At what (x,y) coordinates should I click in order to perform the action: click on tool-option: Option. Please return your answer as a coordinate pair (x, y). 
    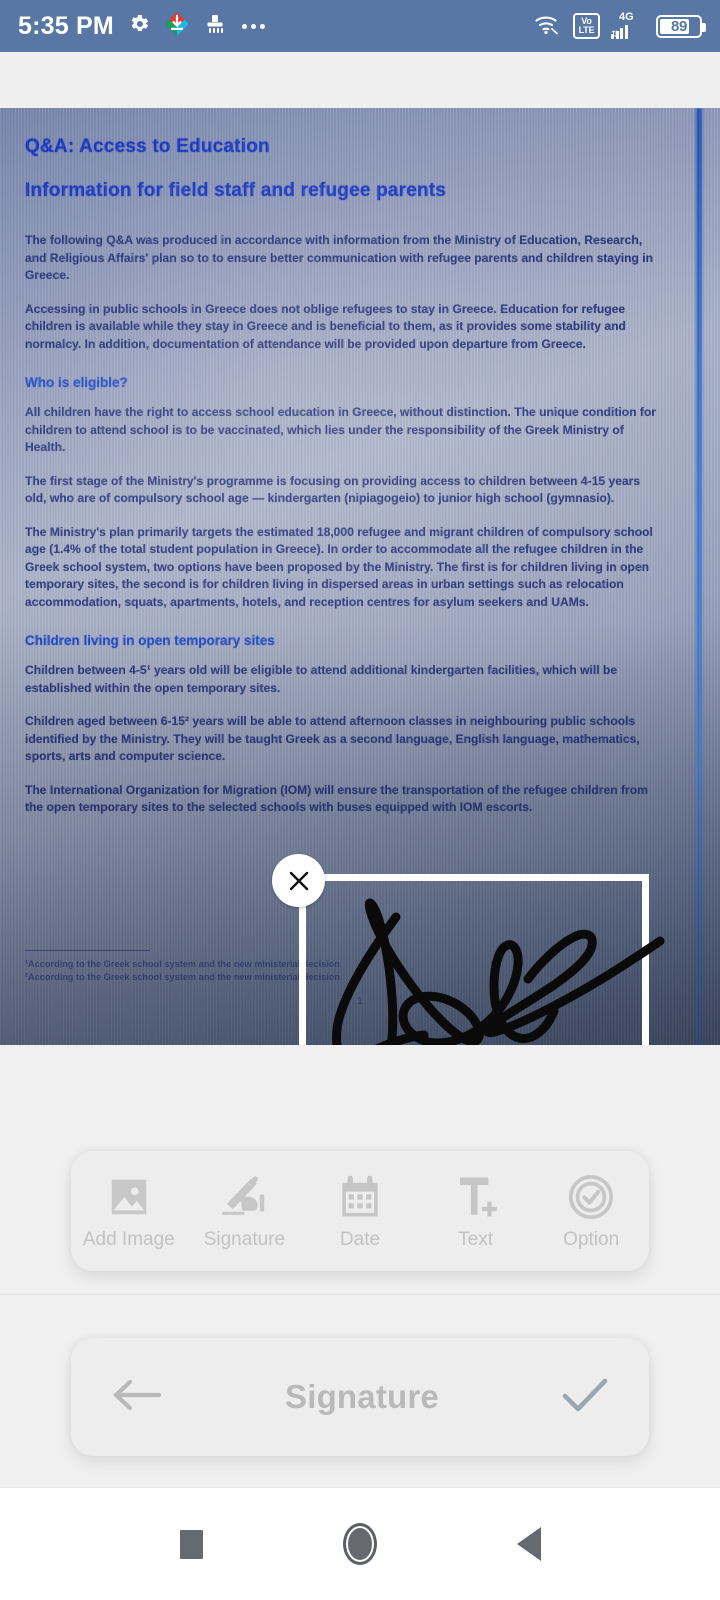
    Looking at the image, I should click on (591, 1211).